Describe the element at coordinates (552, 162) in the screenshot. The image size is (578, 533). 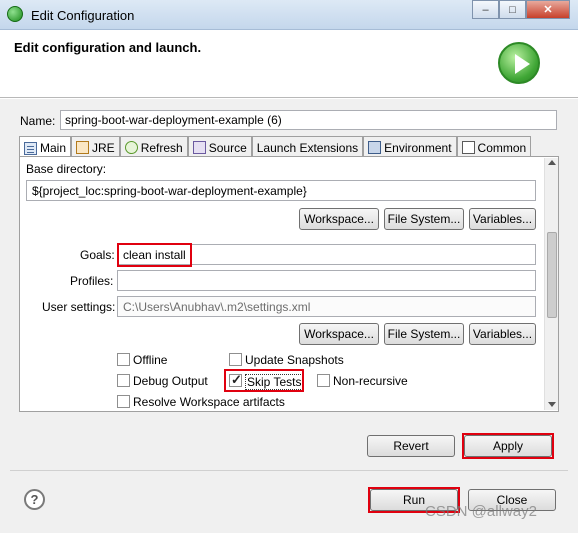
I see `scroll-up-arrow-icon` at that location.